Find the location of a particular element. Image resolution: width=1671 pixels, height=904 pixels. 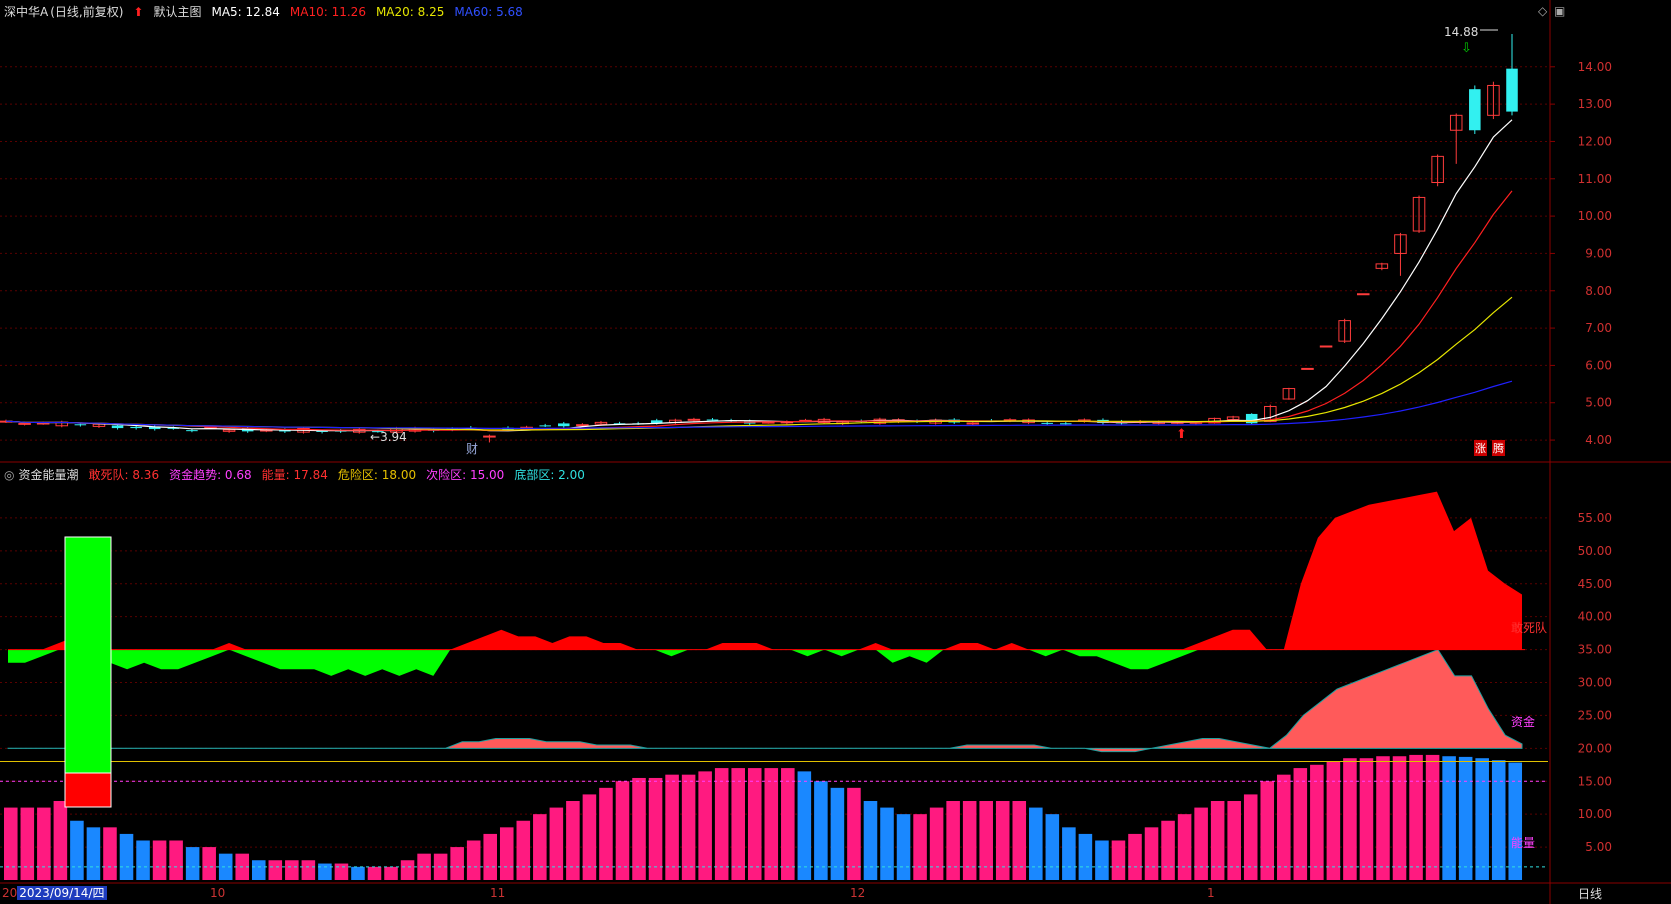

finance-marker: 财 is located at coordinates (472, 448).